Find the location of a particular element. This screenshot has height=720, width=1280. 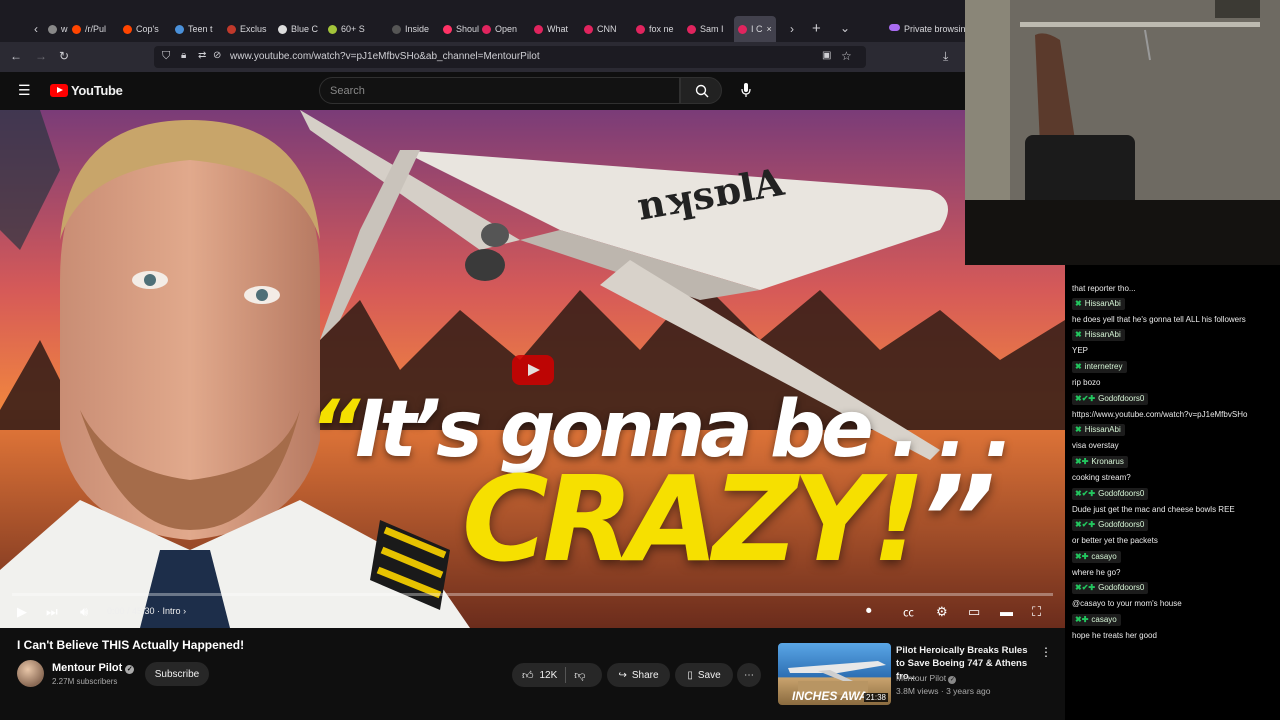

chat-username-chip: ✖✚ Kronarus is located at coordinates (1100, 461).